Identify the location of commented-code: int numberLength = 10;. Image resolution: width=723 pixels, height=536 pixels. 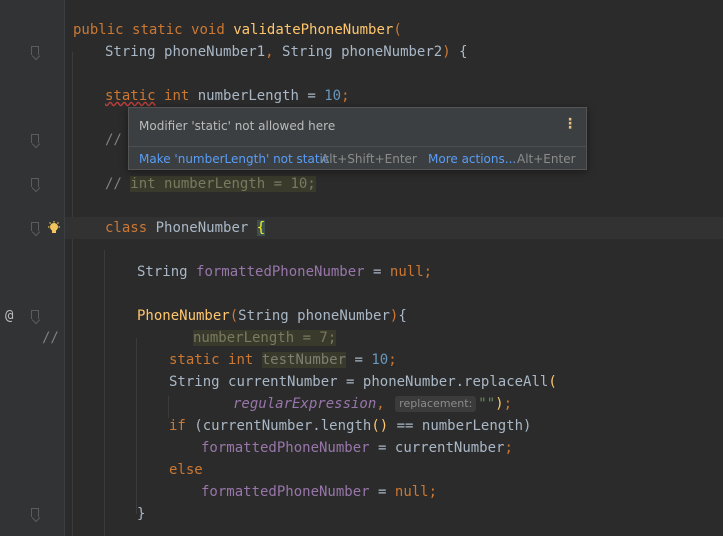
(223, 184).